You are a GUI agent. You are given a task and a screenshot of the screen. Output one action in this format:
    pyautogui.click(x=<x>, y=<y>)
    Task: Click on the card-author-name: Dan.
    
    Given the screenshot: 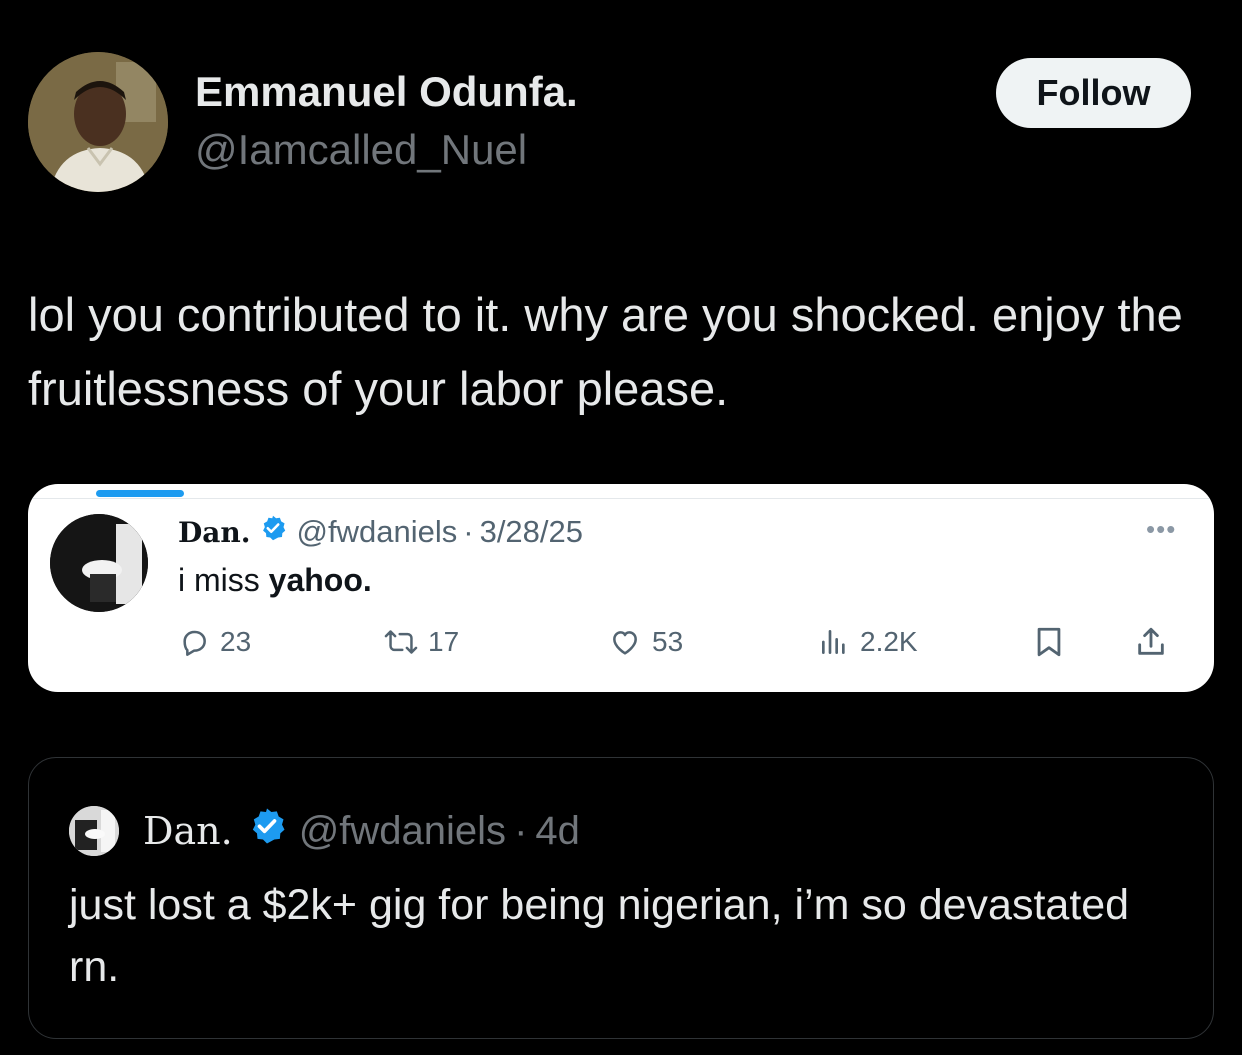 What is the action you would take?
    pyautogui.click(x=214, y=532)
    